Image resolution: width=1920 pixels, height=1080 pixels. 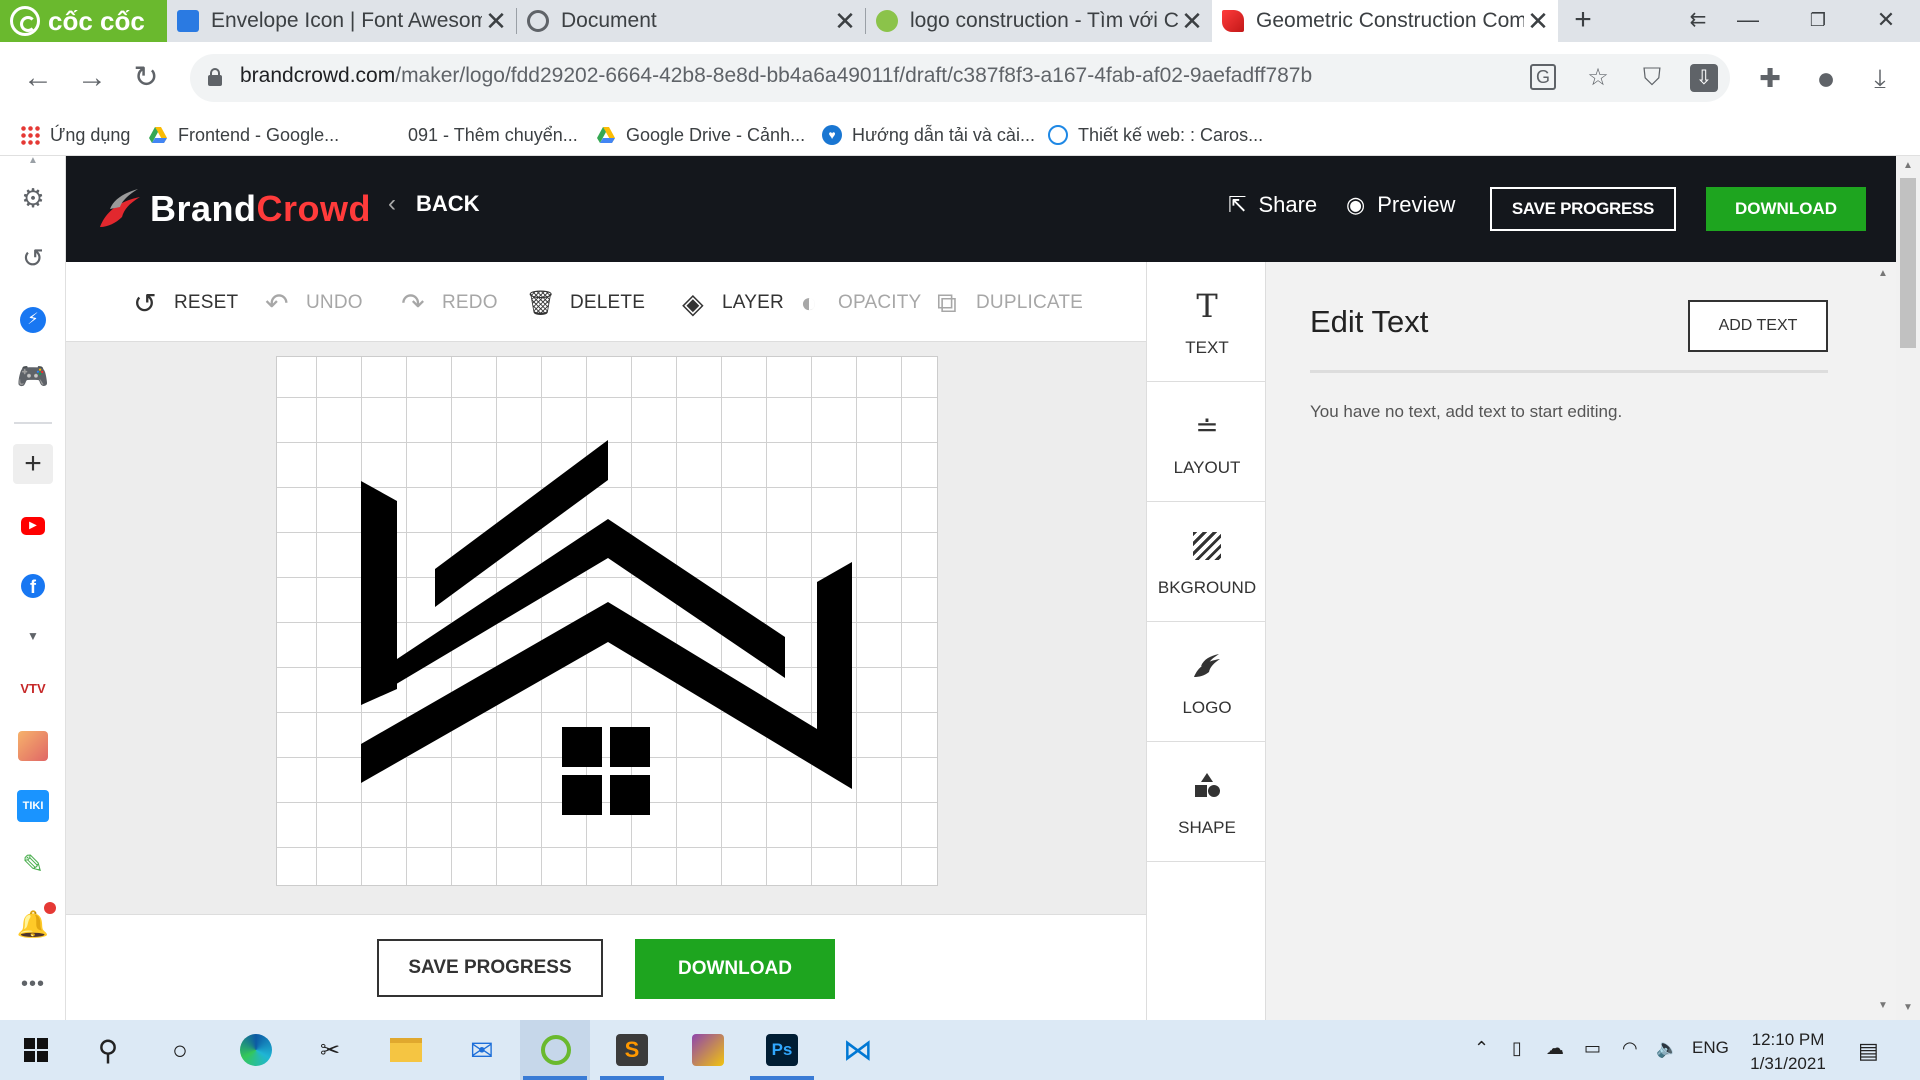 I want to click on new-tab-button: +, so click(x=1583, y=21).